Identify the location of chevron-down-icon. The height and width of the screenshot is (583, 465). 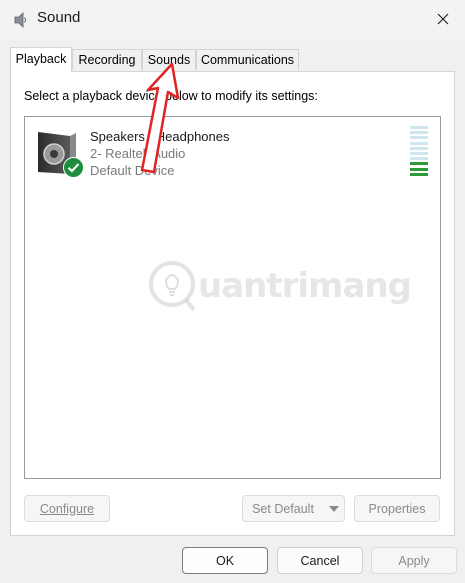
(333, 508).